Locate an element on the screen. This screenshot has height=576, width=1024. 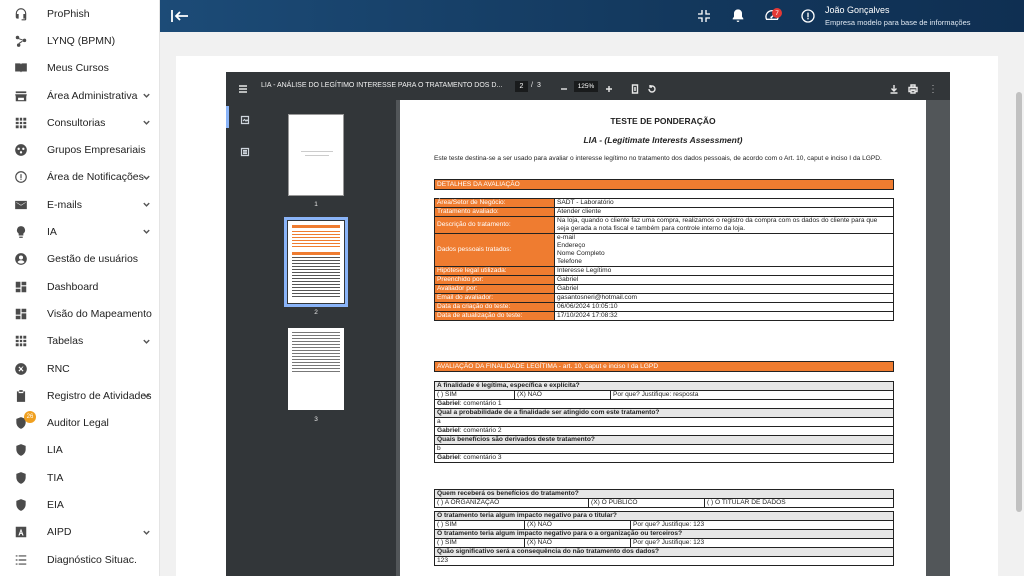
answer-text: a is located at coordinates (664, 422).